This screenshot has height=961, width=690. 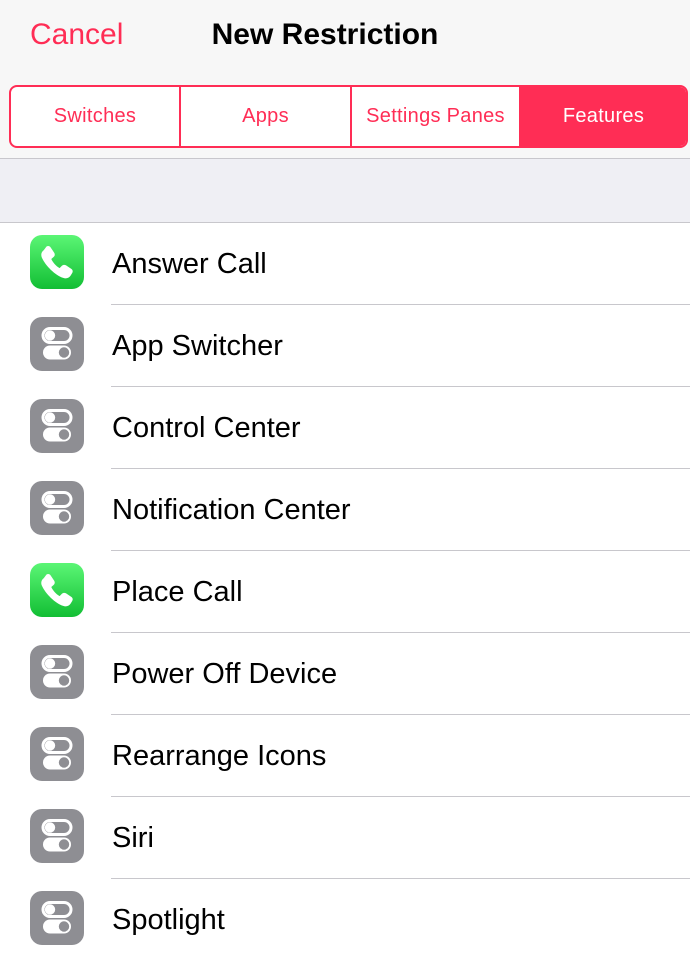 What do you see at coordinates (325, 34) in the screenshot?
I see `page-title: New Restriction` at bounding box center [325, 34].